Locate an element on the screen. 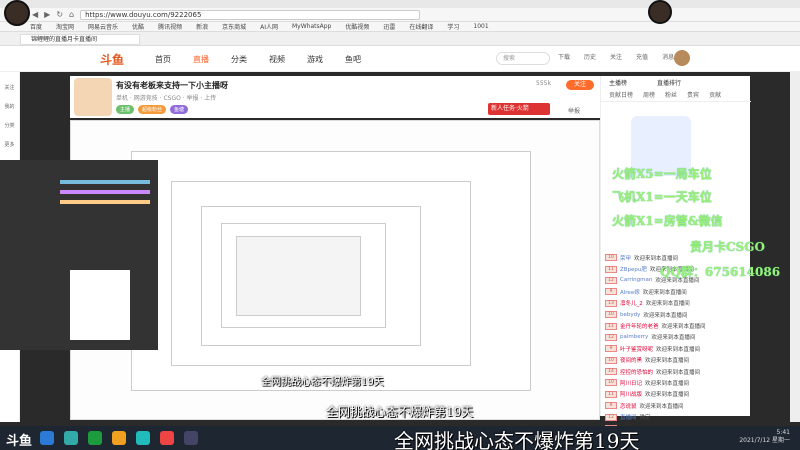 This screenshot has width=800, height=450. chat-username: 直播间 is located at coordinates (628, 417).